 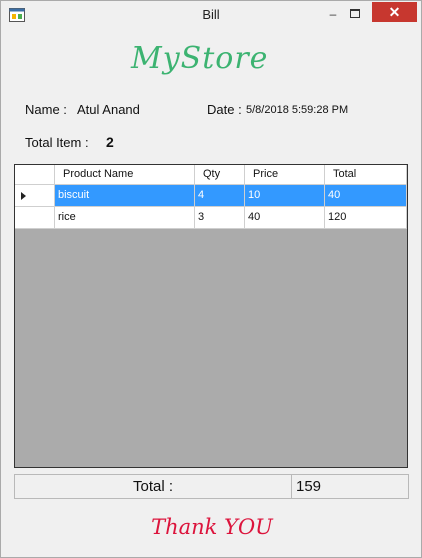 What do you see at coordinates (220, 196) in the screenshot?
I see `cell-qty: 4` at bounding box center [220, 196].